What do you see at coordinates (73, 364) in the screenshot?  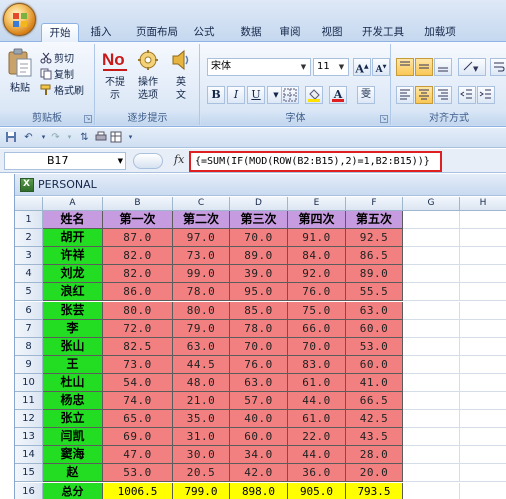 I see `name-cell: 王` at bounding box center [73, 364].